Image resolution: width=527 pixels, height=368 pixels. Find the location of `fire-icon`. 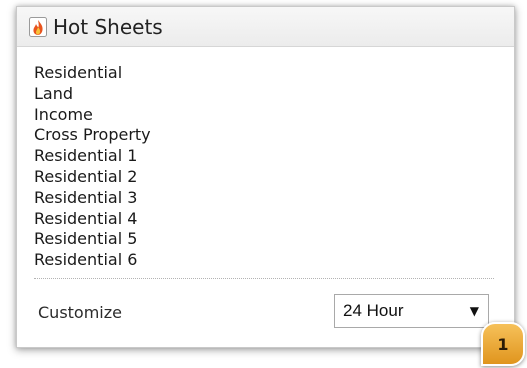

fire-icon is located at coordinates (38, 26).